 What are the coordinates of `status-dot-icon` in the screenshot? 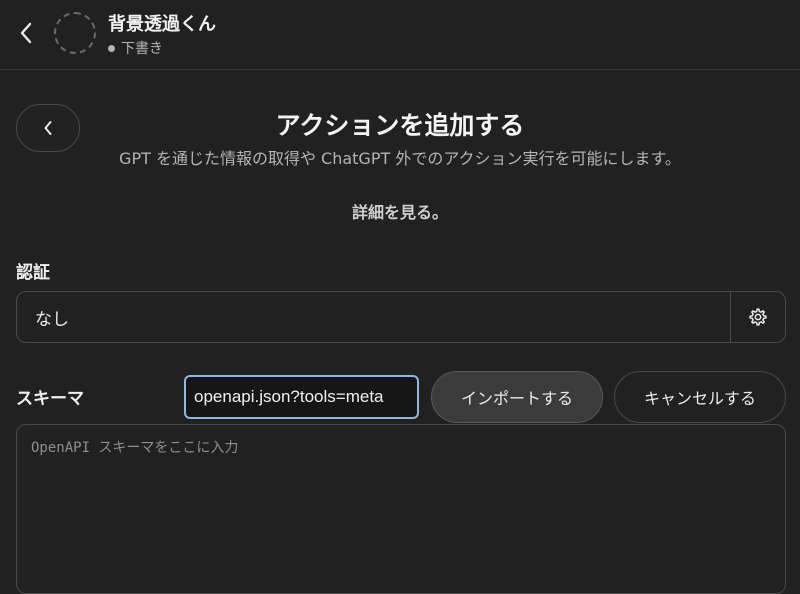 It's located at (111, 48).